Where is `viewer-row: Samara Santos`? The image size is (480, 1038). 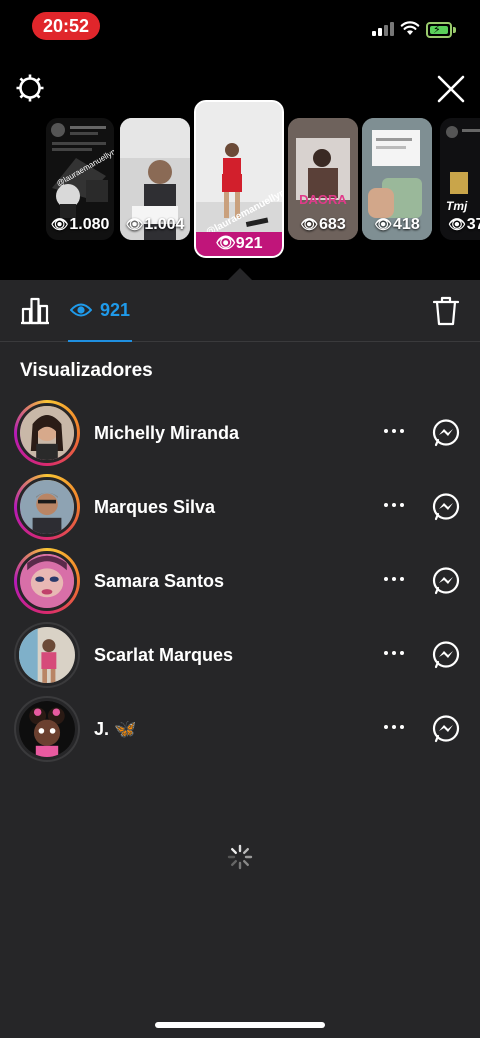
viewer-row: Samara Santos is located at coordinates (240, 580).